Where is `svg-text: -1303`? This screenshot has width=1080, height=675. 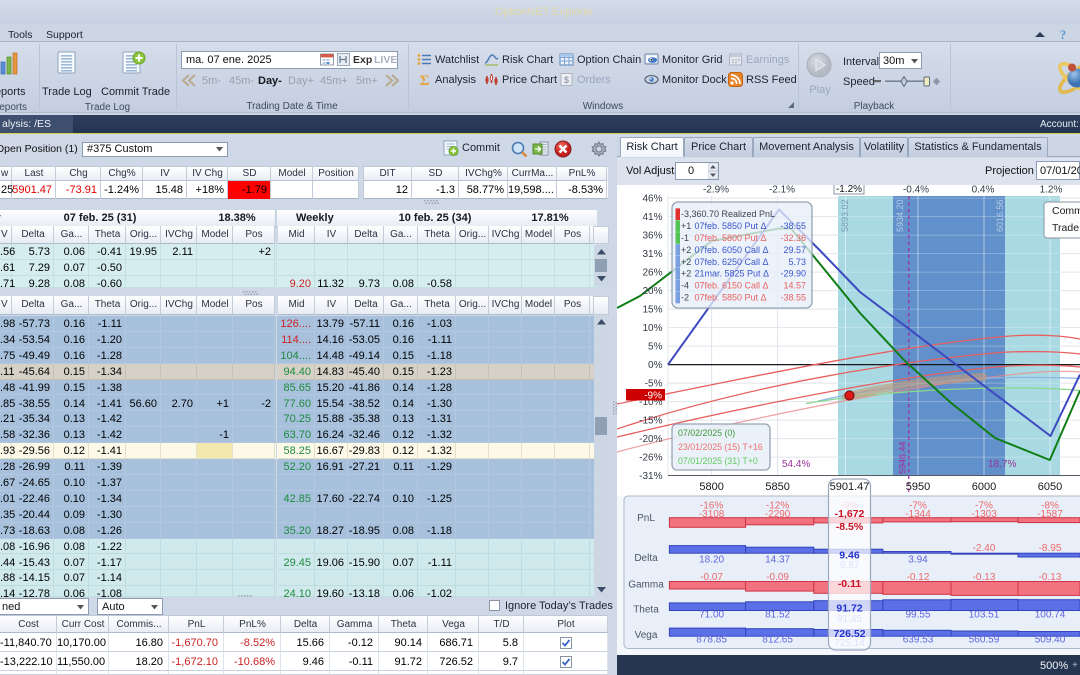
svg-text: -1303 is located at coordinates (984, 514).